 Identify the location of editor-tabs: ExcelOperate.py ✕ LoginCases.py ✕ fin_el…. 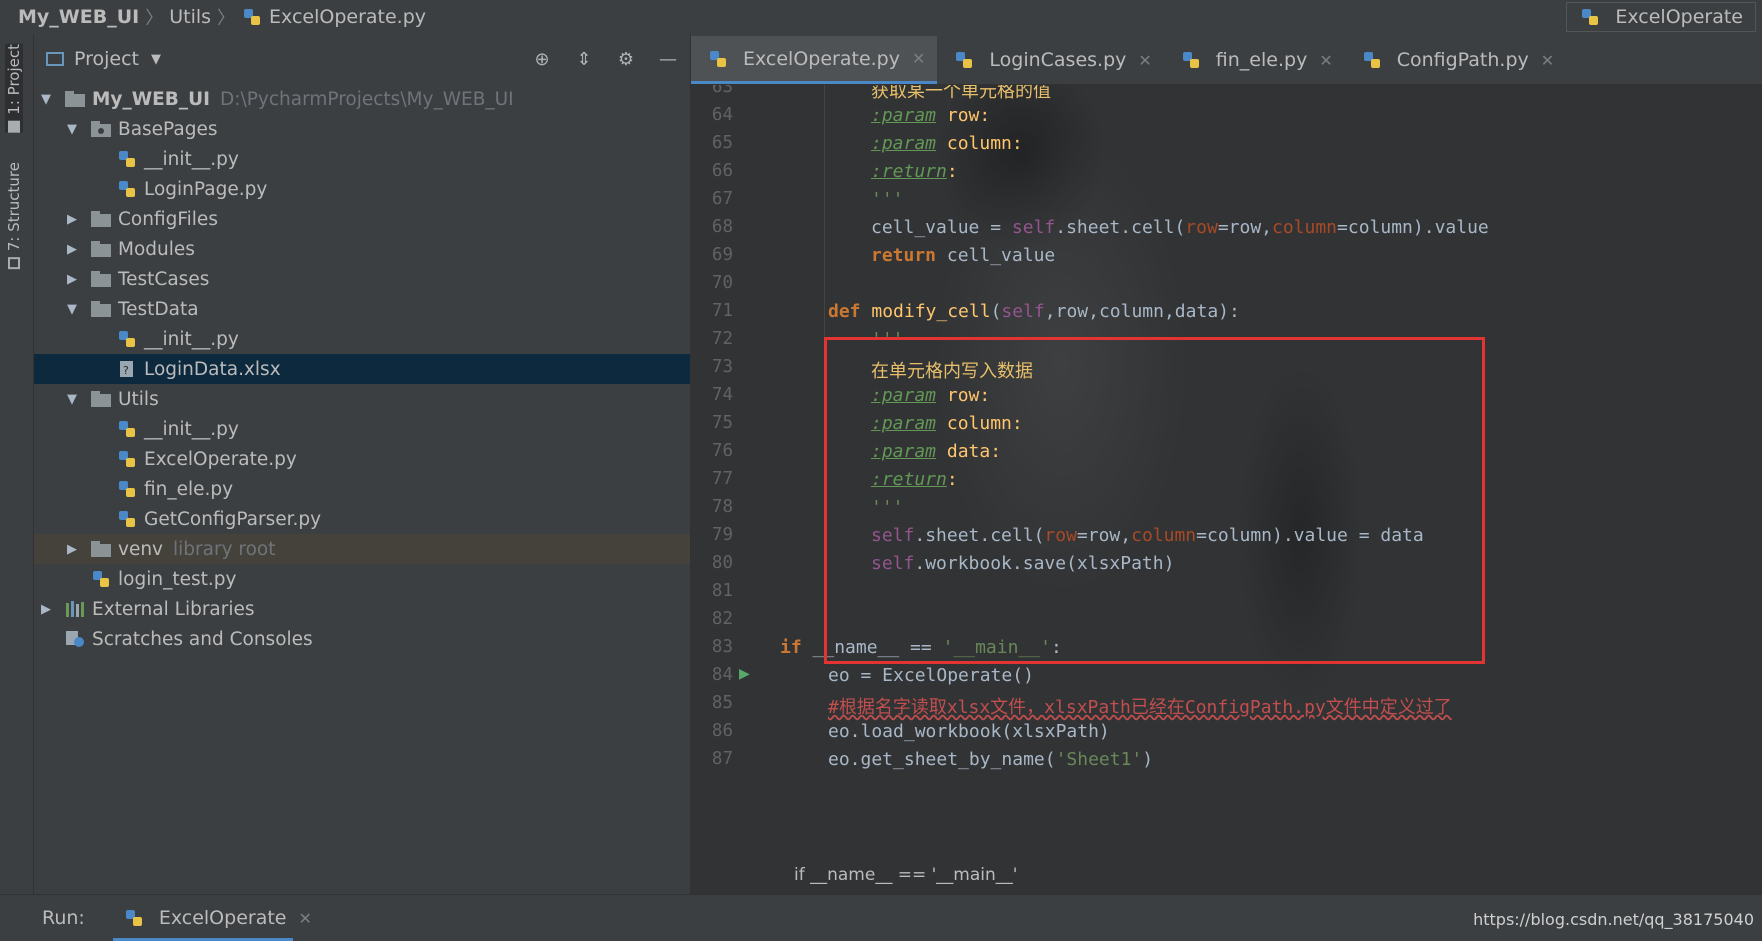
(1226, 59).